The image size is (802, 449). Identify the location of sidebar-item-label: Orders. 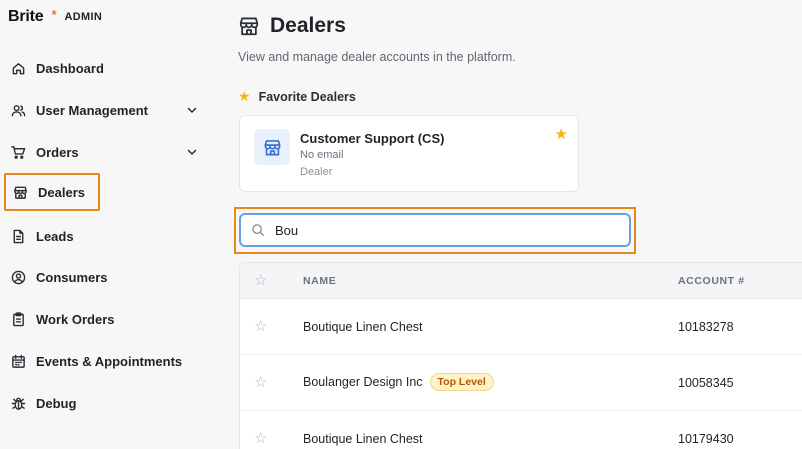
(57, 152).